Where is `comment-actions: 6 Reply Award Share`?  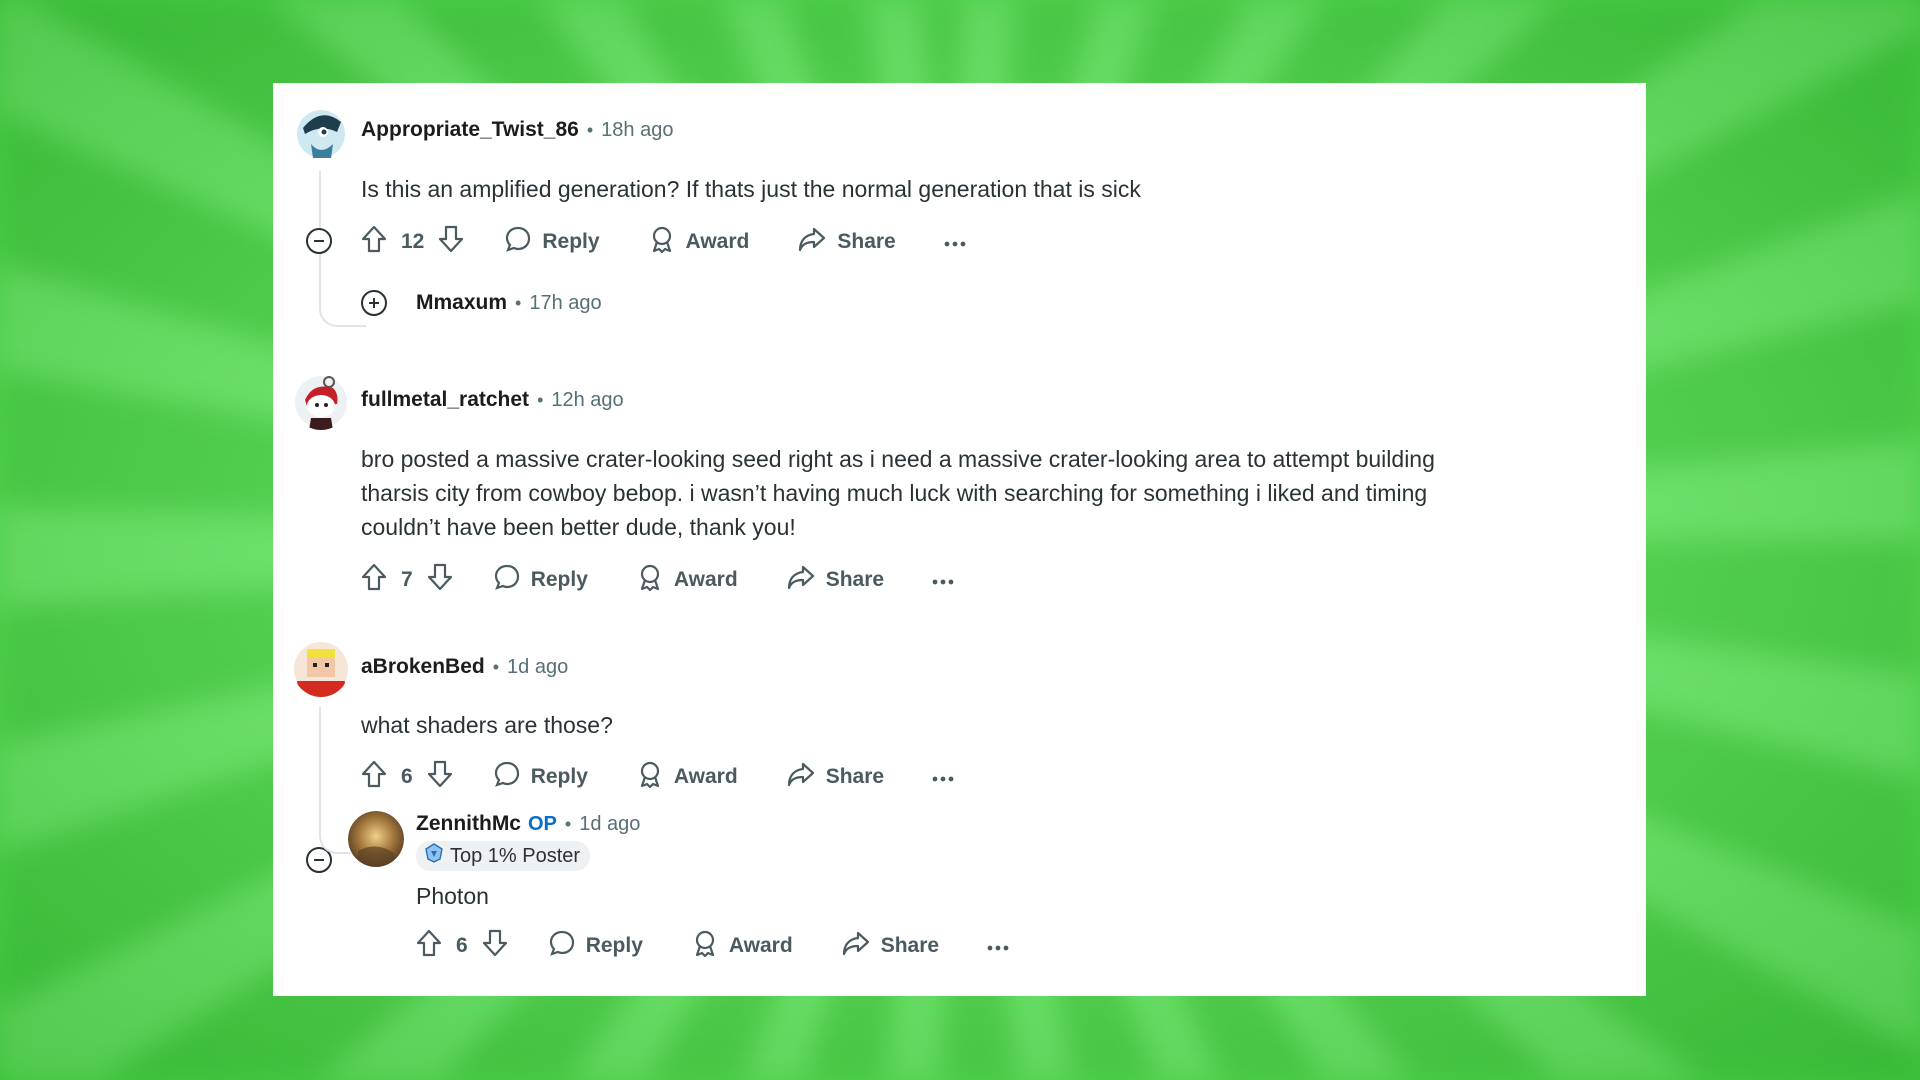 comment-actions: 6 Reply Award Share is located at coordinates (657, 777).